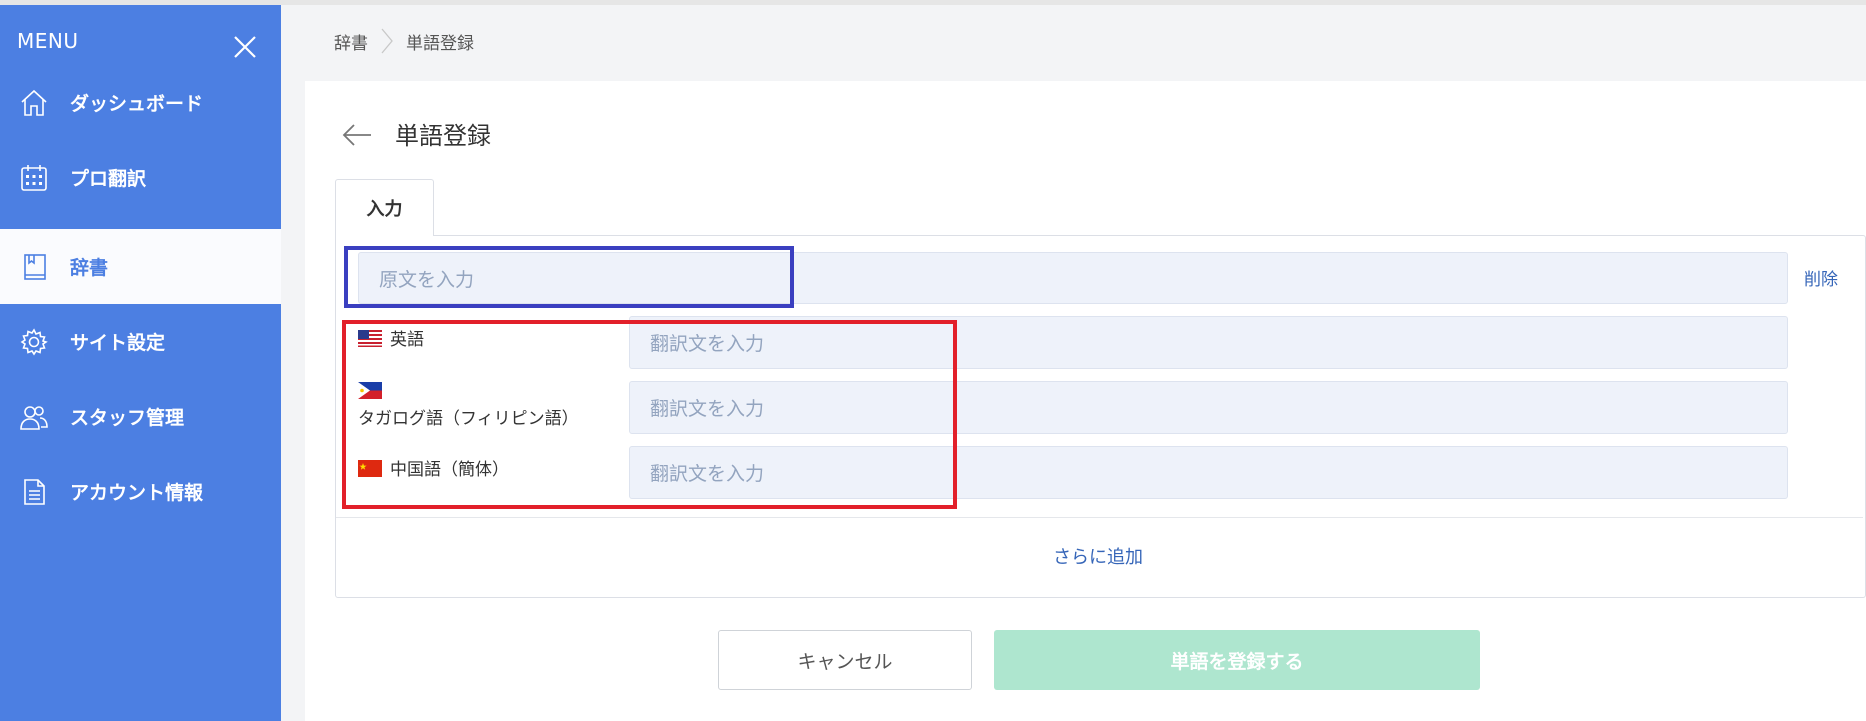  What do you see at coordinates (89, 268) in the screenshot?
I see `sidebar-item-label: 辞書` at bounding box center [89, 268].